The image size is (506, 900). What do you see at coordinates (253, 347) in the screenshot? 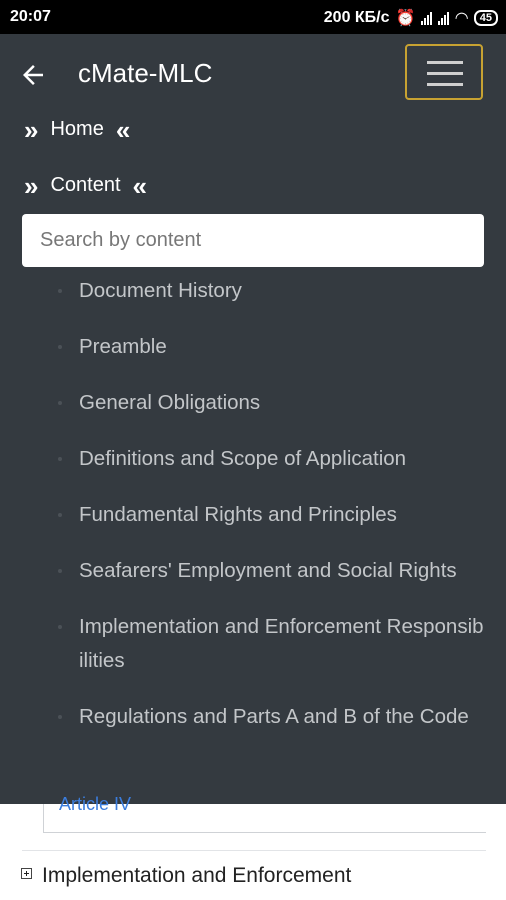
I see `content-item-preamble: Preamble` at bounding box center [253, 347].